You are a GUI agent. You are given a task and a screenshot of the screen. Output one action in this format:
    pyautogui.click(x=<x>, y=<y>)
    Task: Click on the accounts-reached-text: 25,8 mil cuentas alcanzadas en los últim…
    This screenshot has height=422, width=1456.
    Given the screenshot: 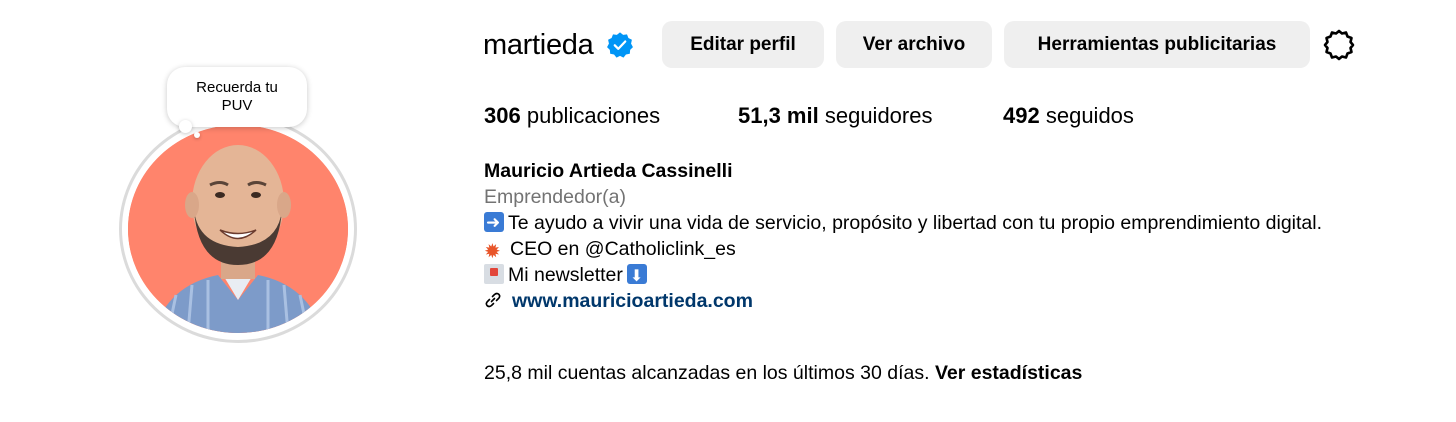 What is the action you would take?
    pyautogui.click(x=707, y=373)
    